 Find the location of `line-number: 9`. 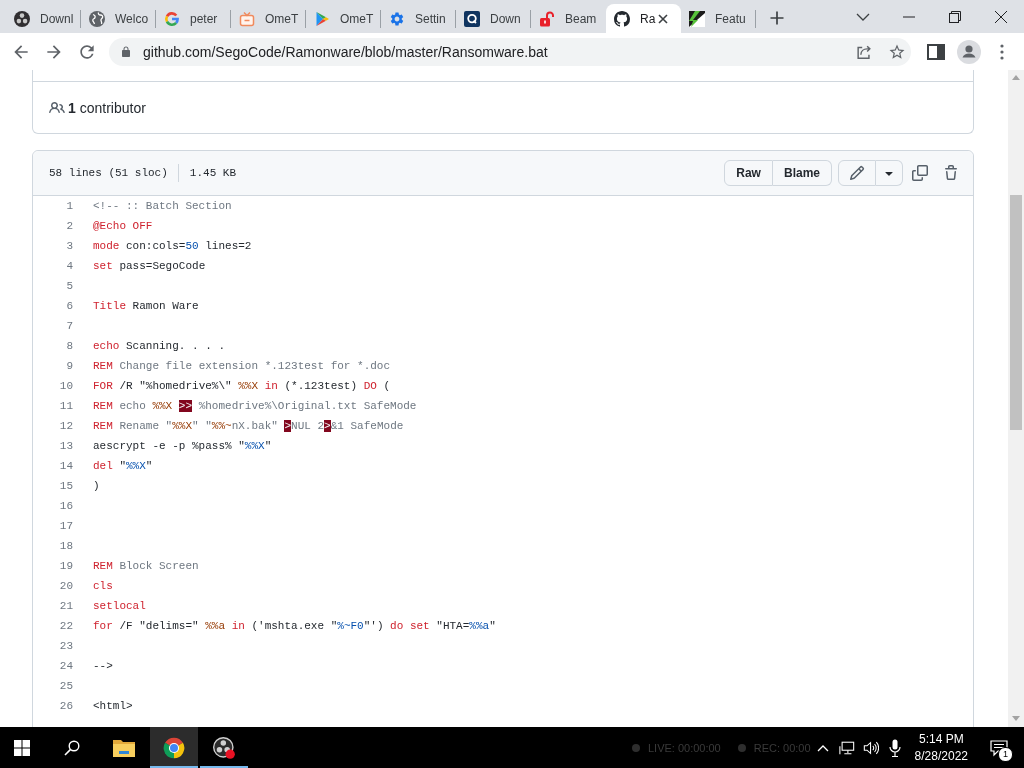

line-number: 9 is located at coordinates (69, 366).